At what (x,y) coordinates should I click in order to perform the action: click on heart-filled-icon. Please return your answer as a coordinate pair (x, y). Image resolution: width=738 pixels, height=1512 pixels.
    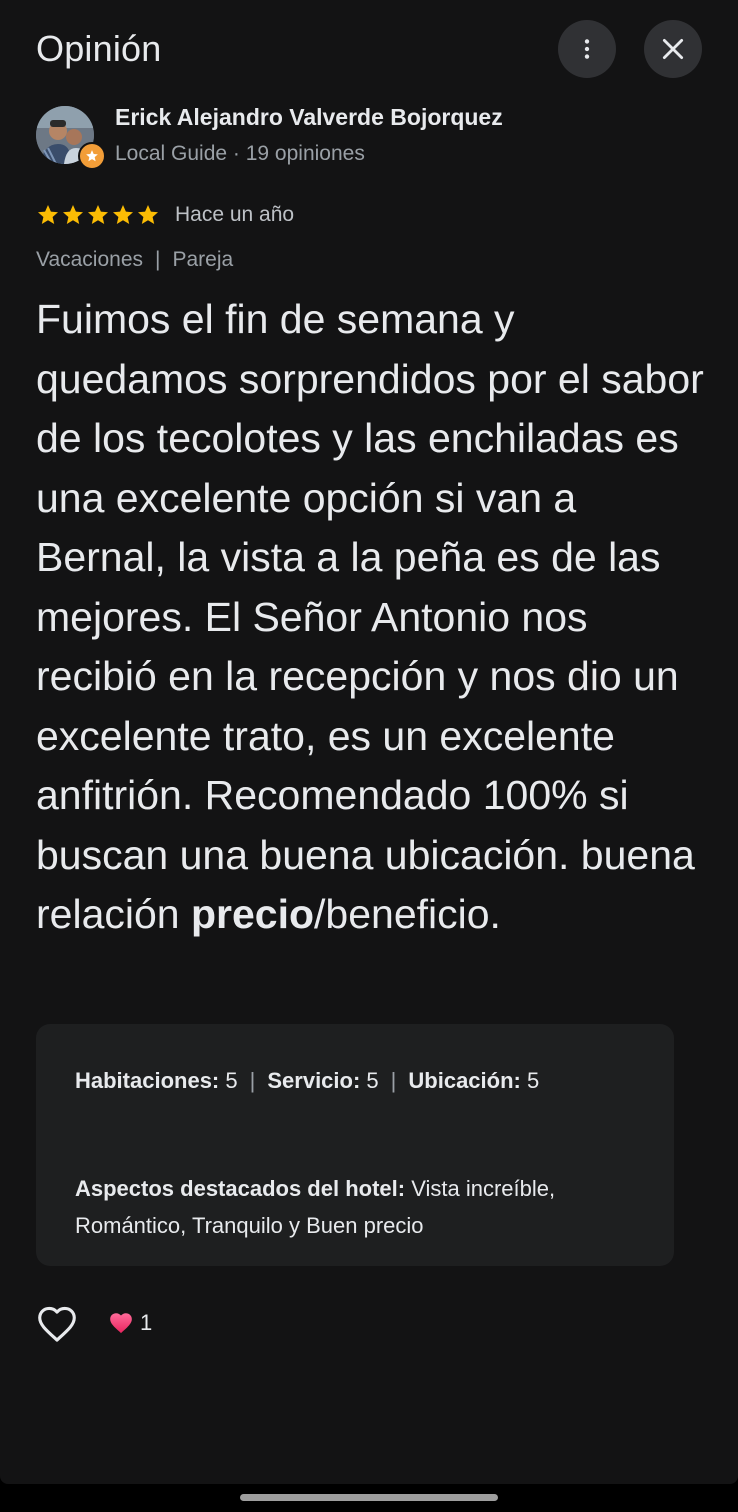
    Looking at the image, I should click on (121, 1323).